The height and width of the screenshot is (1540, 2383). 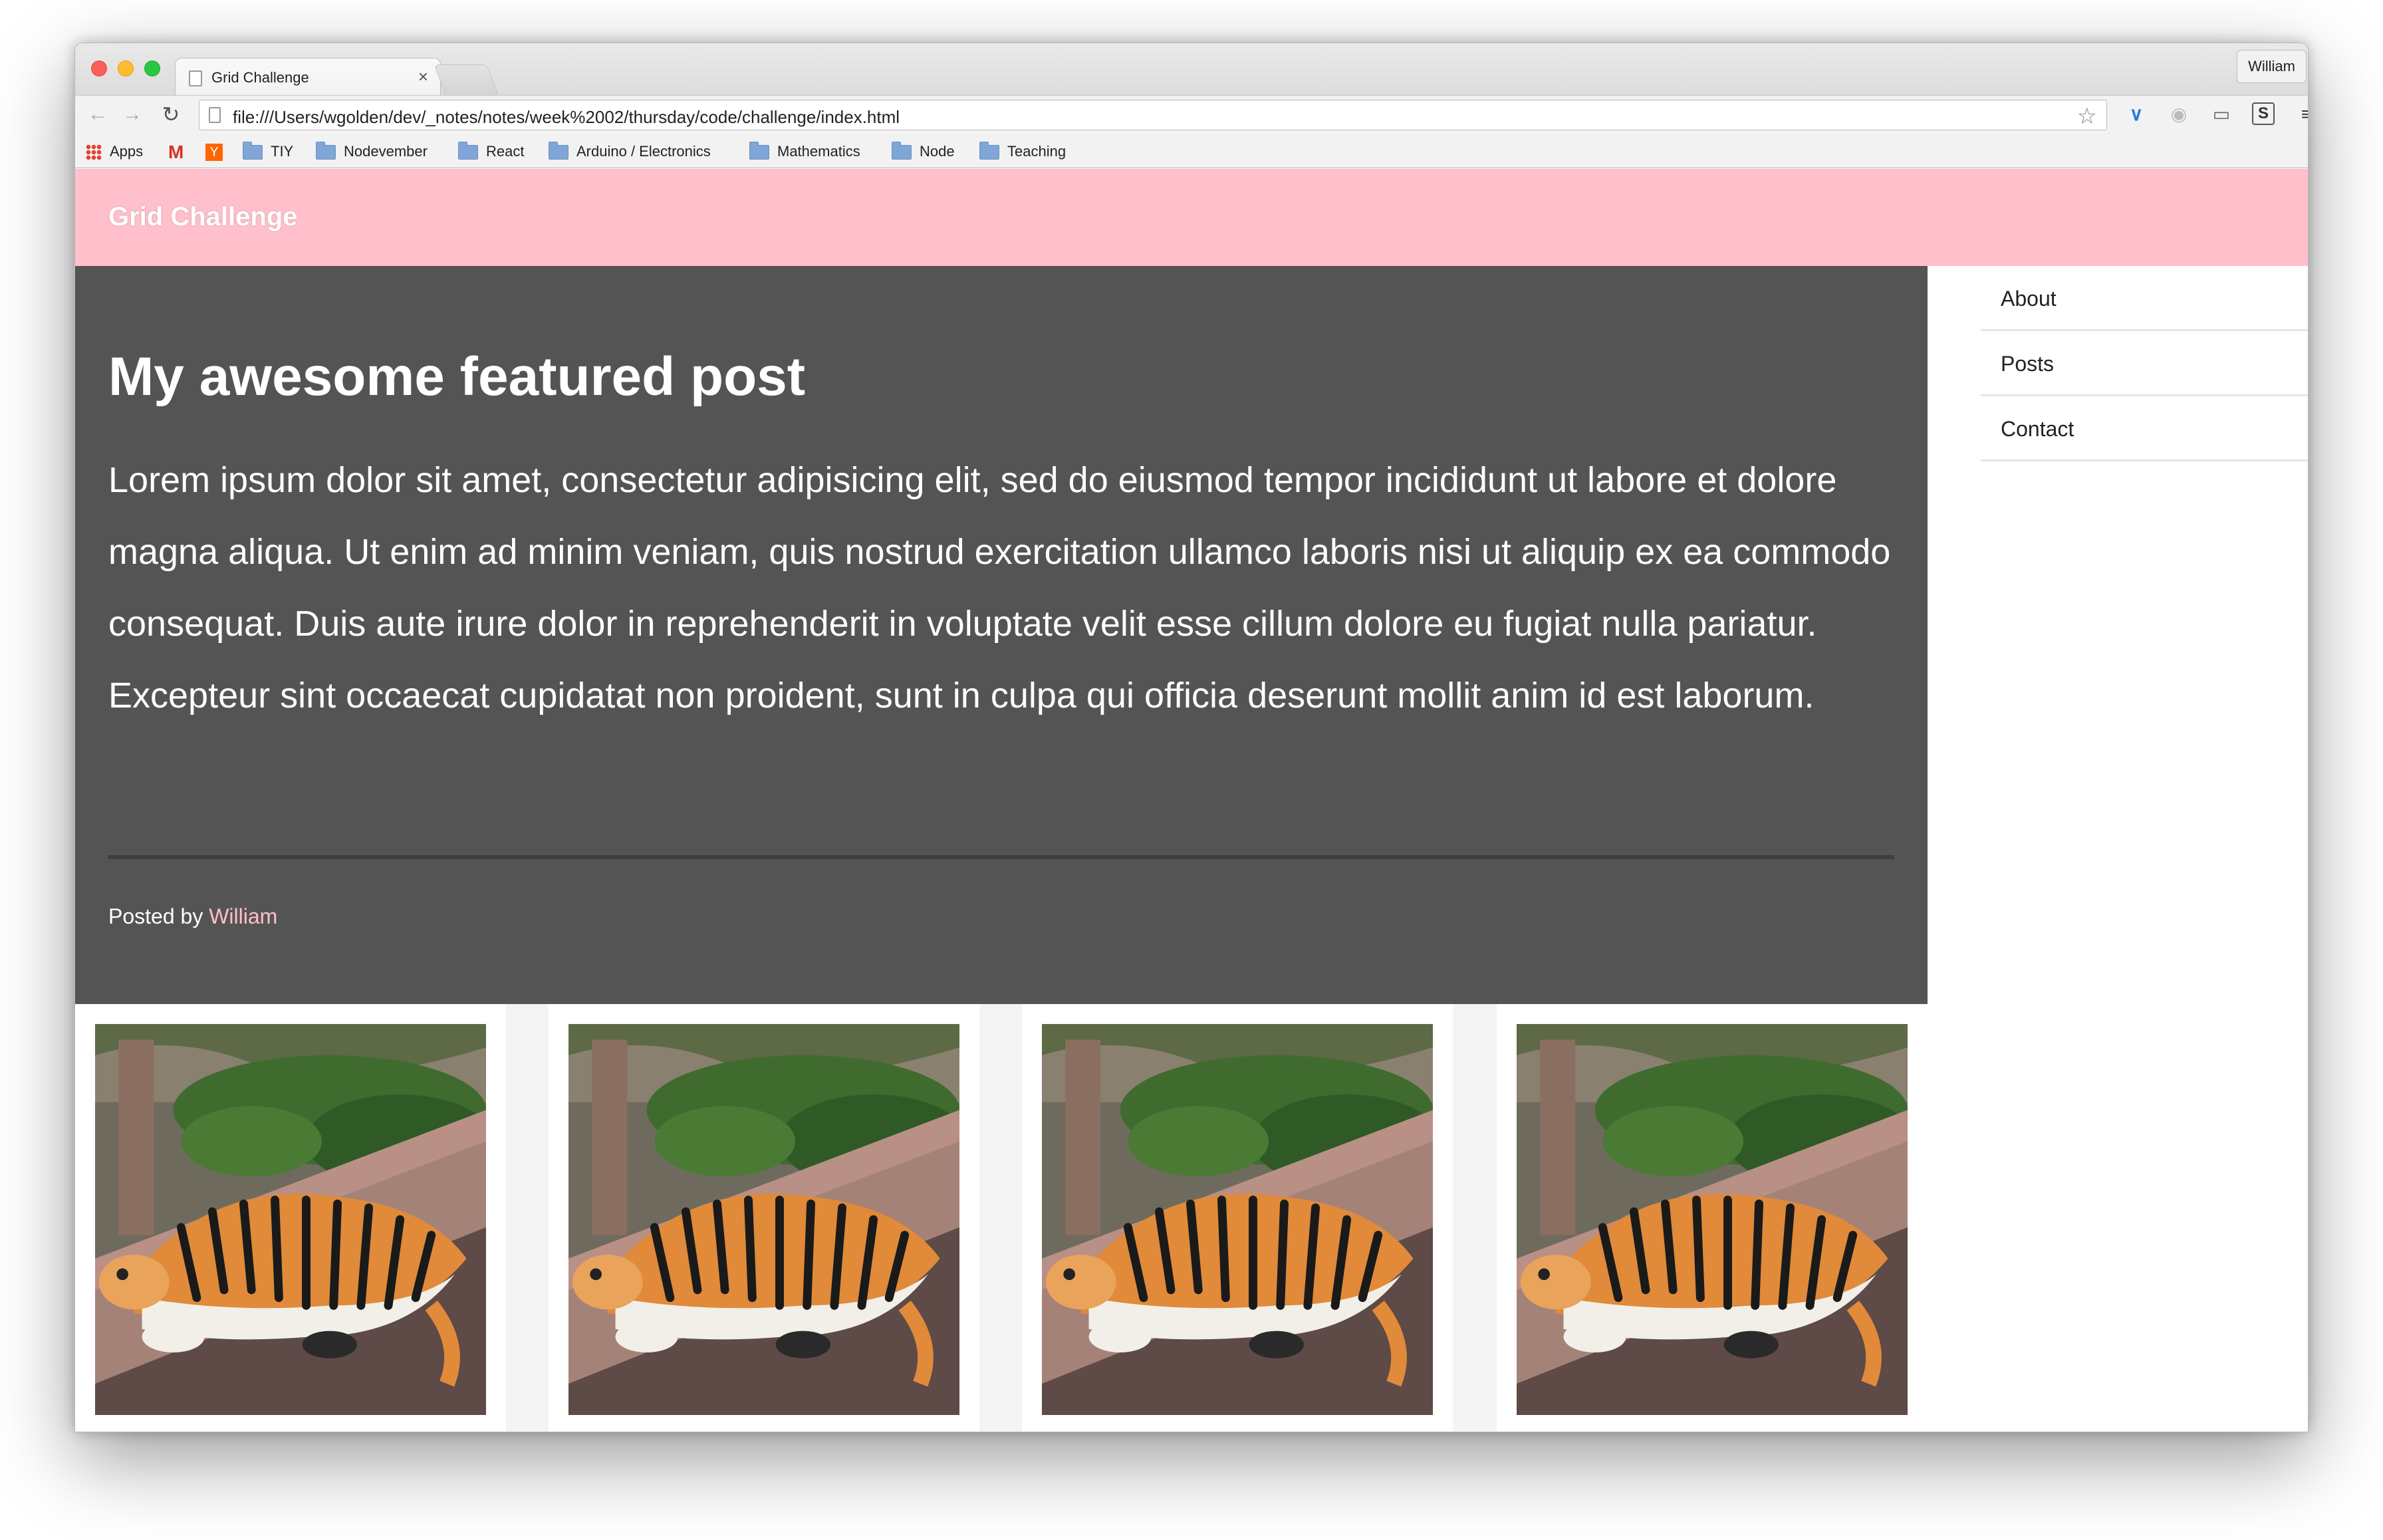 What do you see at coordinates (203, 217) in the screenshot?
I see `site-title: Grid Challenge` at bounding box center [203, 217].